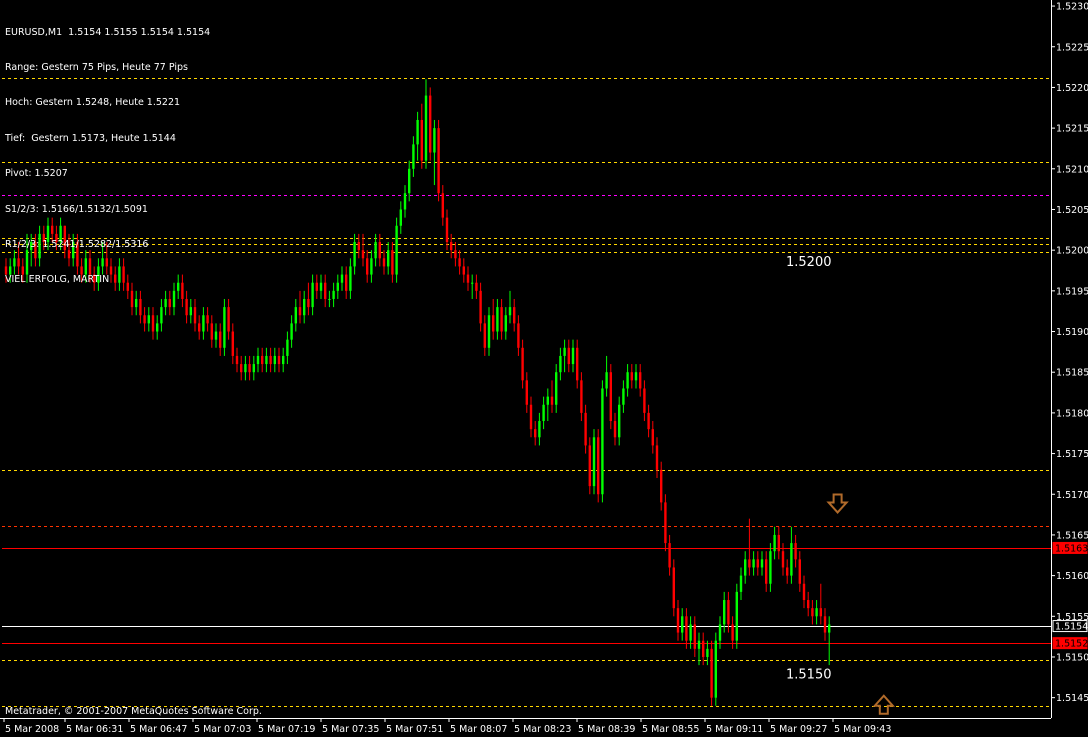 The image size is (1088, 737). Describe the element at coordinates (76, 209) in the screenshot. I see `info-line-support: S1/2/3: 1.5166/1.5132/1.5091` at that location.